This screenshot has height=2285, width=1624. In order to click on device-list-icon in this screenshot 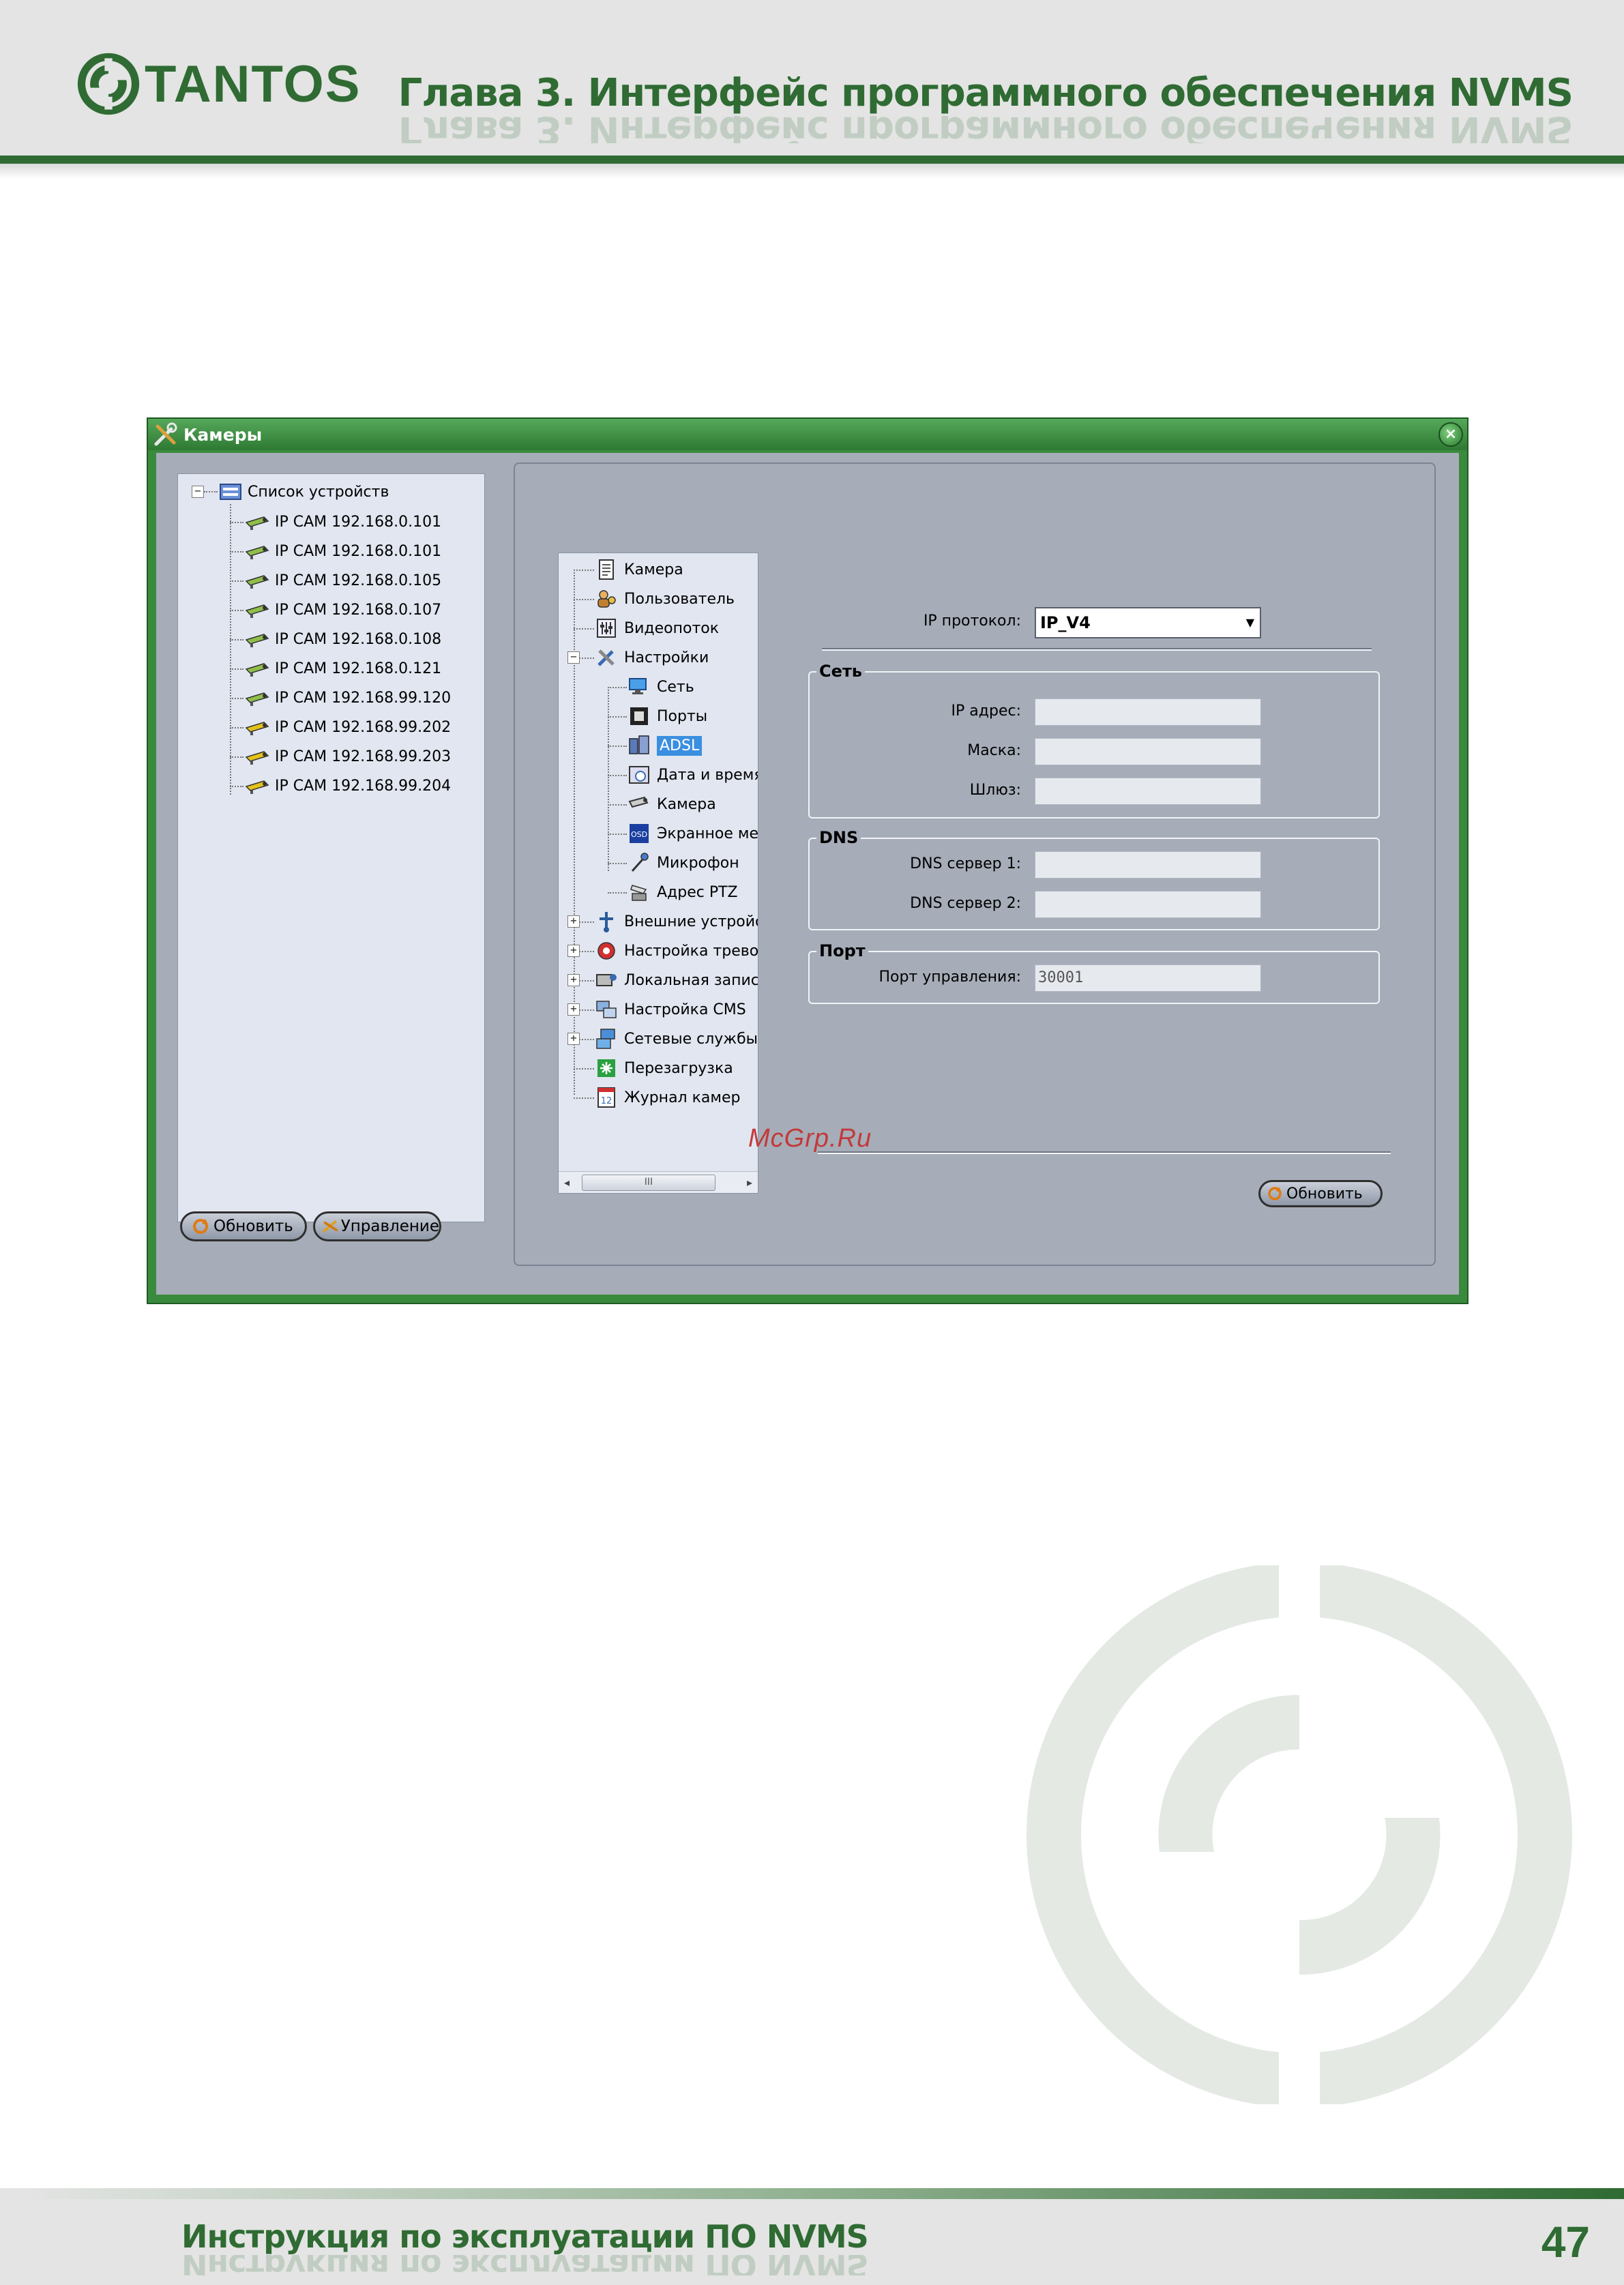, I will do `click(230, 492)`.